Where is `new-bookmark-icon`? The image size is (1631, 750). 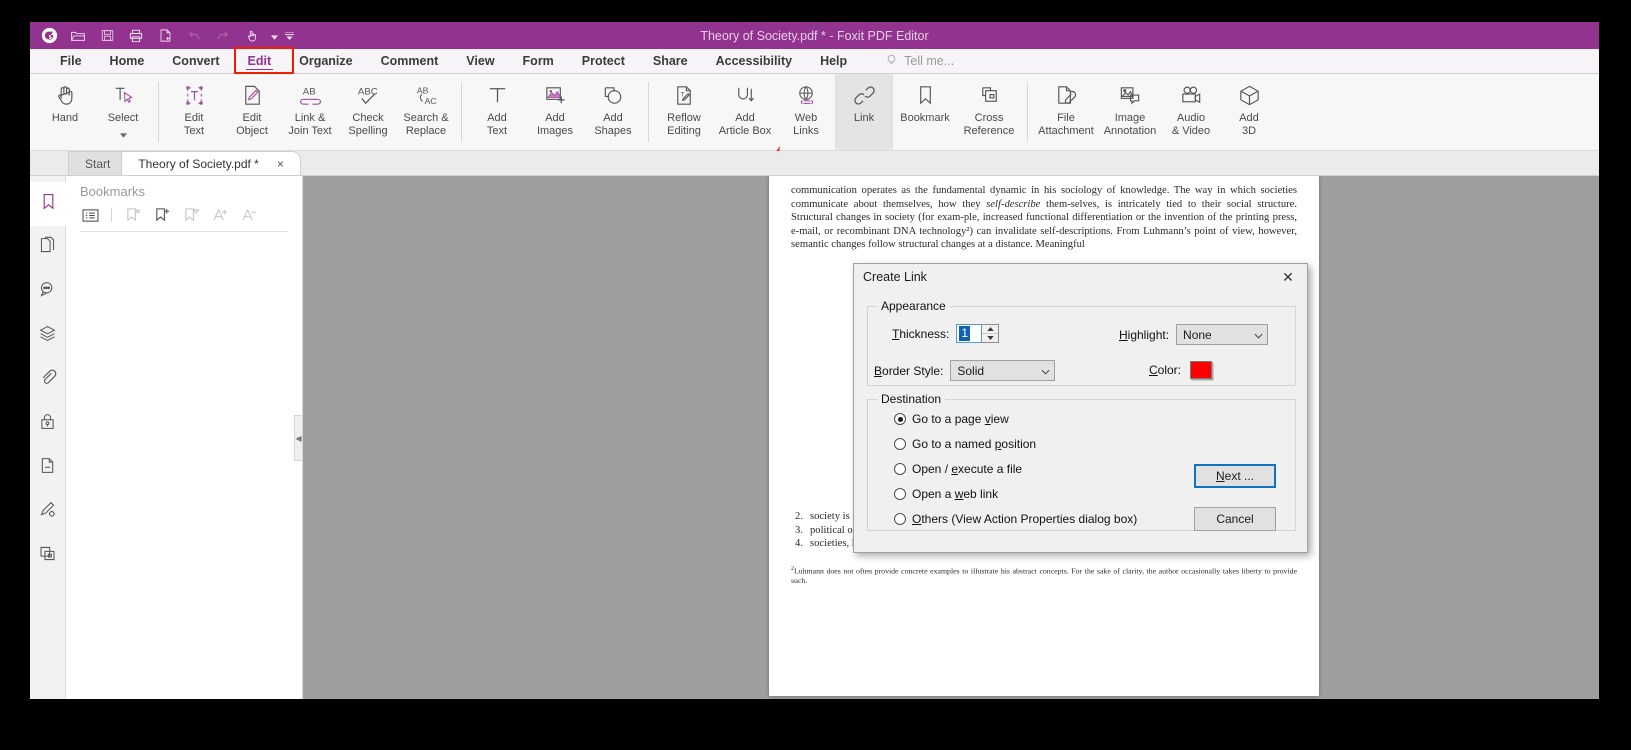
new-bookmark-icon is located at coordinates (162, 215).